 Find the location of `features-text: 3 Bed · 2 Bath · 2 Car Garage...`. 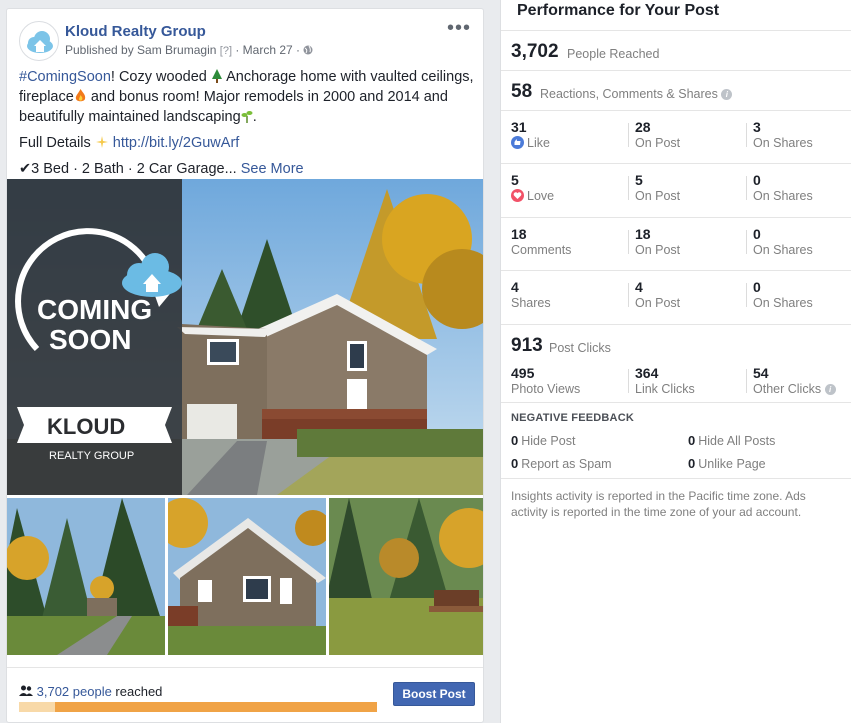

features-text: 3 Bed · 2 Bath · 2 Car Garage... is located at coordinates (134, 169).